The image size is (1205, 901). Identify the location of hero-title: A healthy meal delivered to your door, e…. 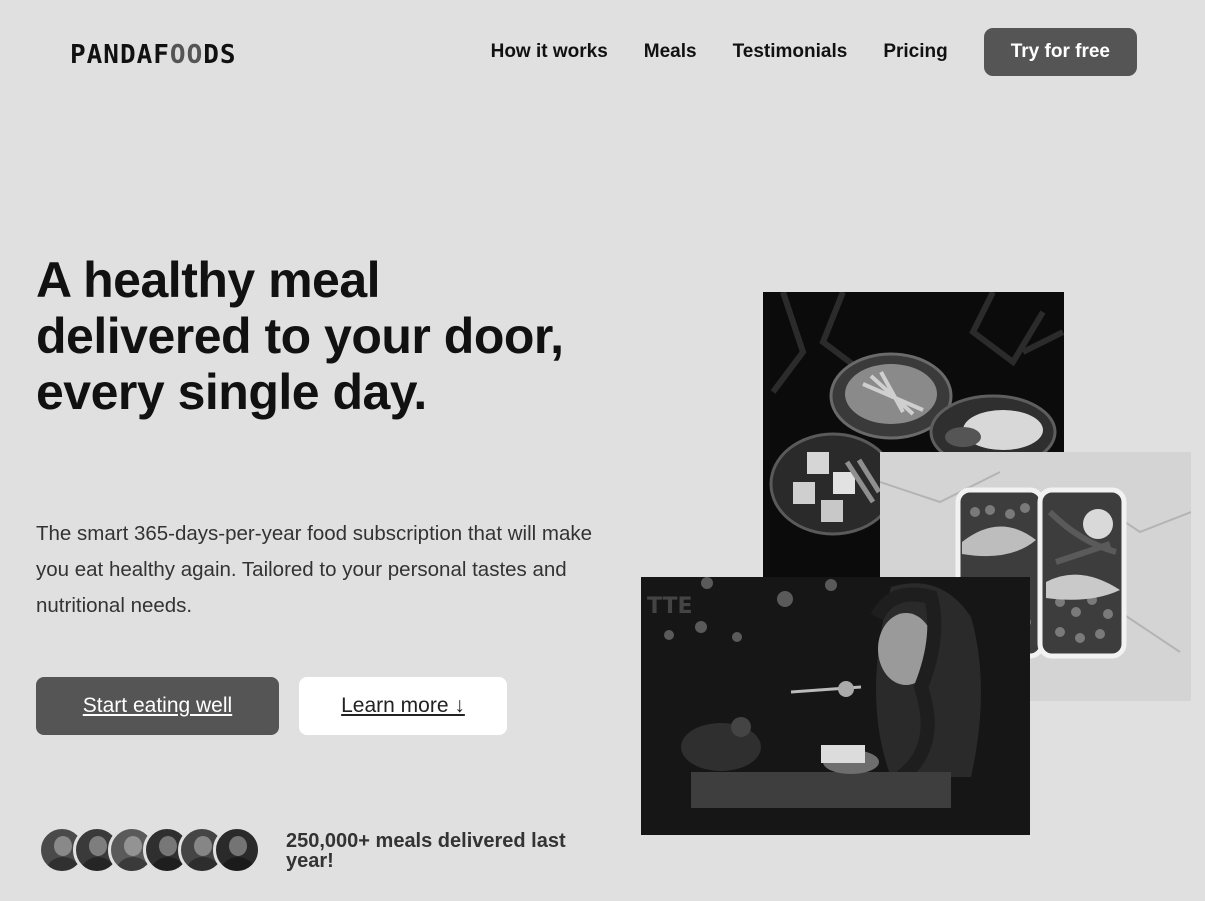
(300, 336).